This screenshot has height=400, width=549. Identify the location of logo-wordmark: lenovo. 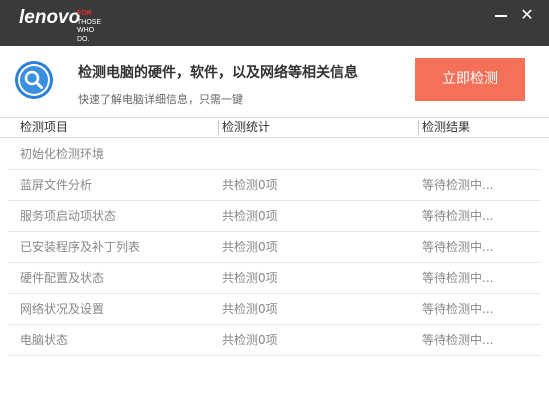
(50, 17).